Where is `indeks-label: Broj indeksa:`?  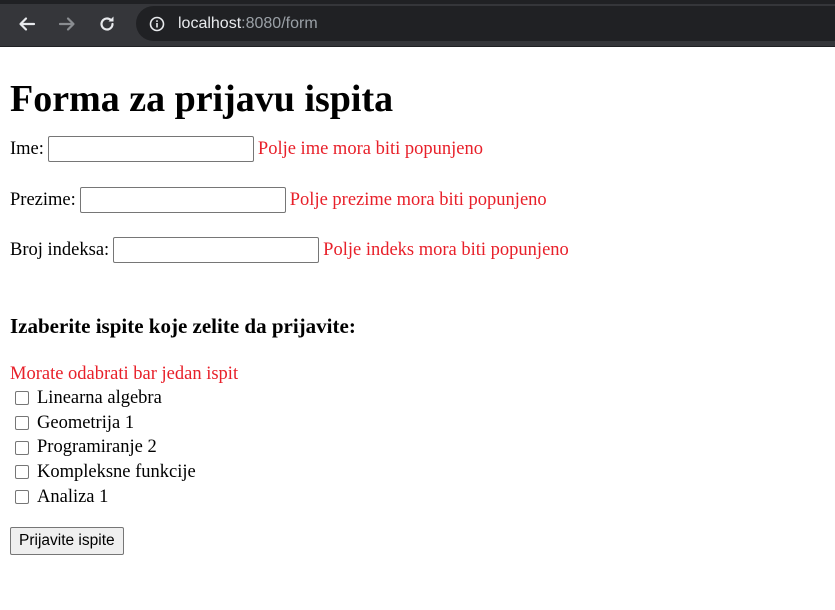 indeks-label: Broj indeksa: is located at coordinates (60, 249).